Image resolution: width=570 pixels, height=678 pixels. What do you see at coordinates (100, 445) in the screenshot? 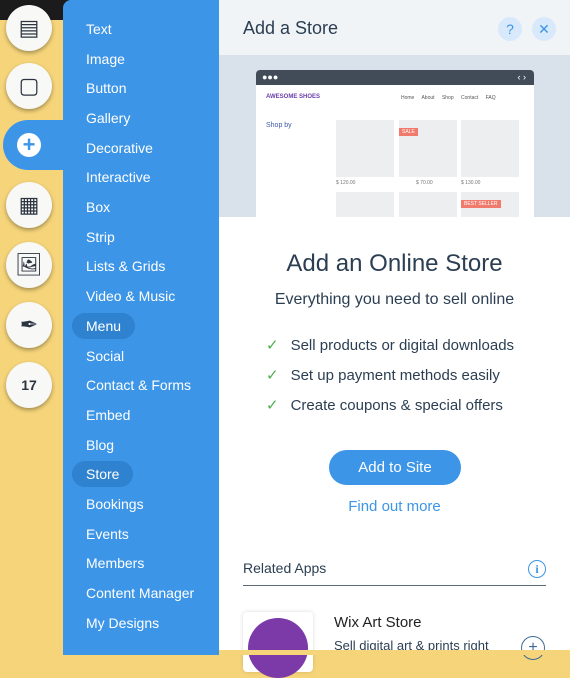
I see `menu-item-blog: Blog` at bounding box center [100, 445].